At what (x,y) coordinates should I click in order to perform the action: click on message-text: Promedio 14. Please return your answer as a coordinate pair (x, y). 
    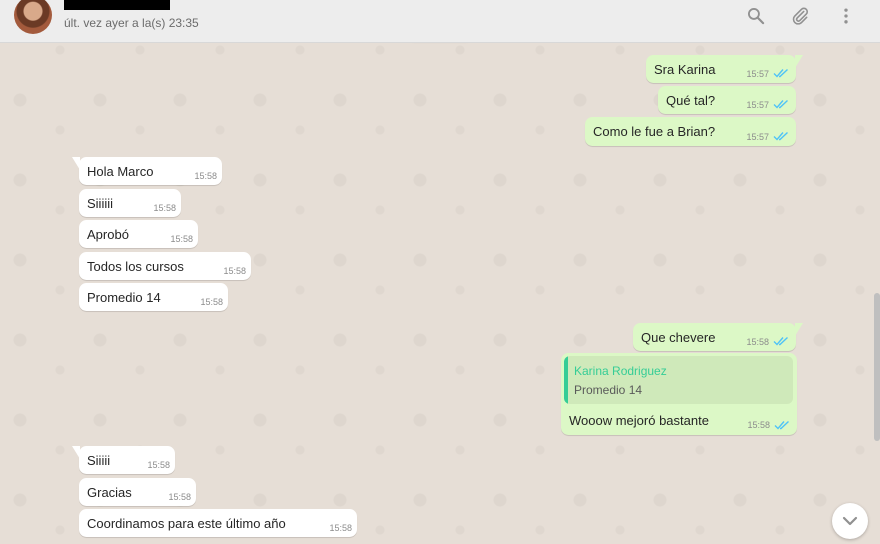
    Looking at the image, I should click on (124, 297).